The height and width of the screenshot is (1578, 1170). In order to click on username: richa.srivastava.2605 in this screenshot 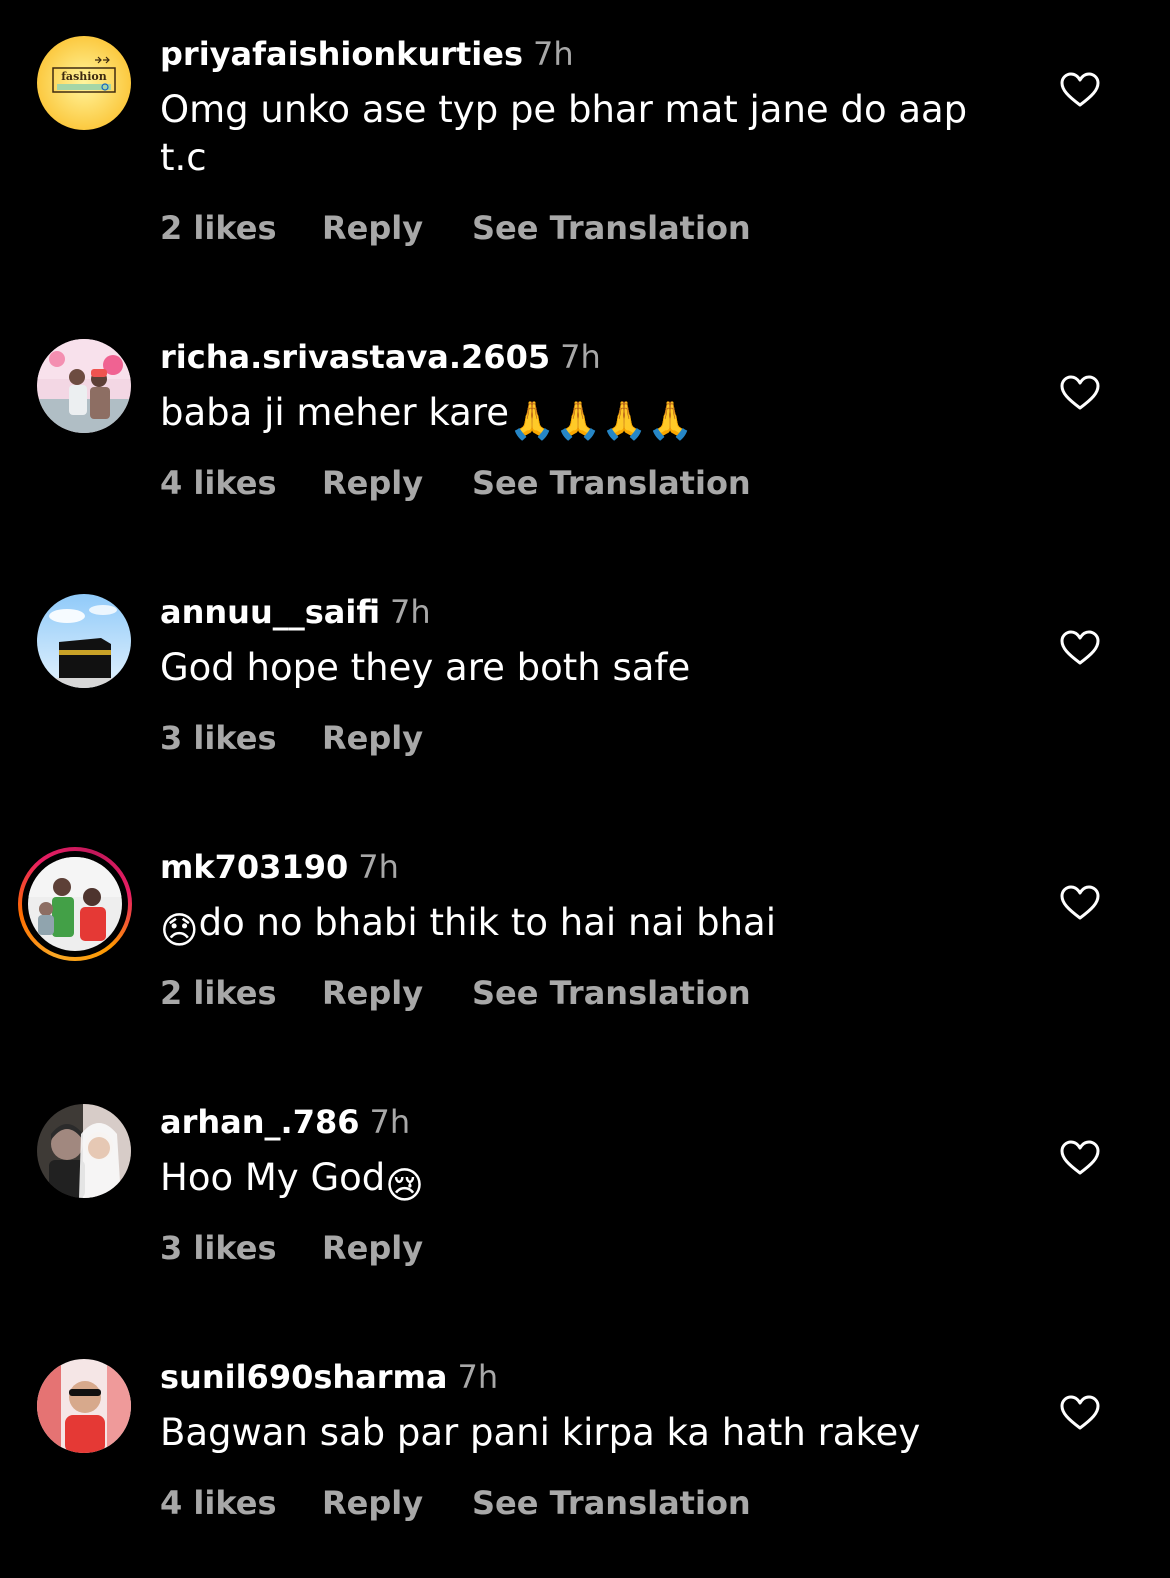, I will do `click(355, 357)`.